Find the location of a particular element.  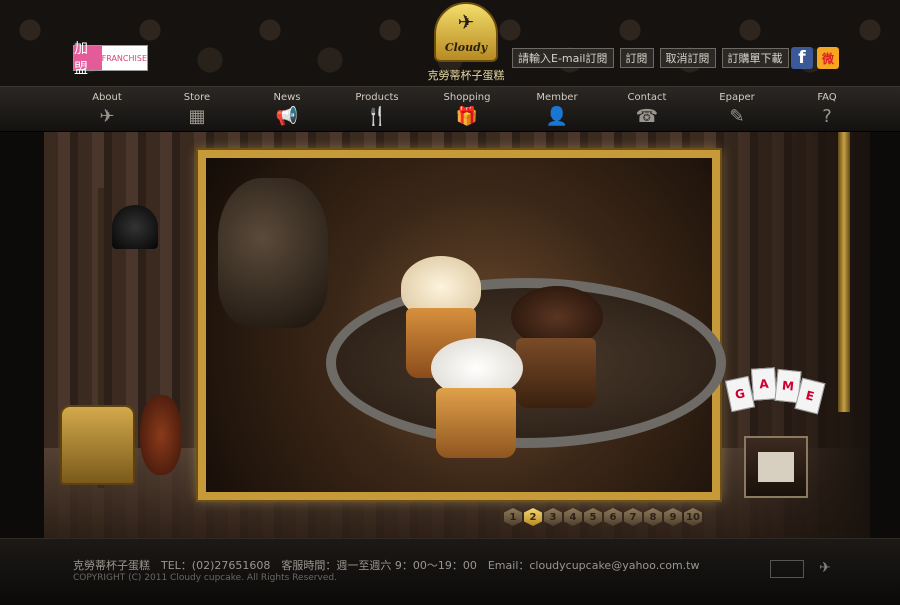

nav-label: About is located at coordinates (107, 97).